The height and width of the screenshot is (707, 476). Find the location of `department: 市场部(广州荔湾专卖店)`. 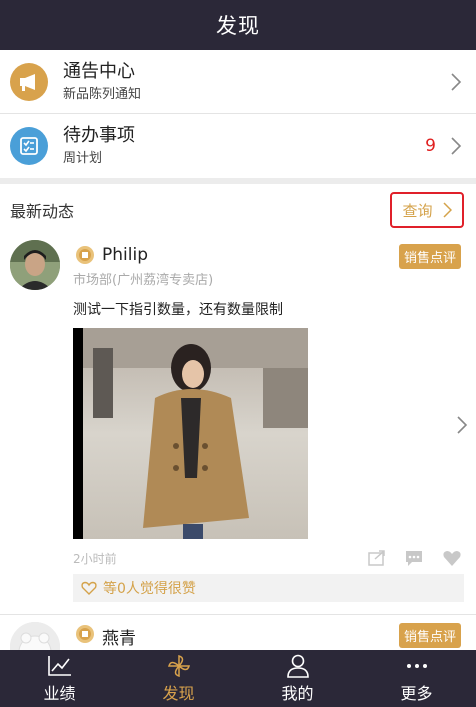

department: 市场部(广州荔湾专卖店) is located at coordinates (143, 280).